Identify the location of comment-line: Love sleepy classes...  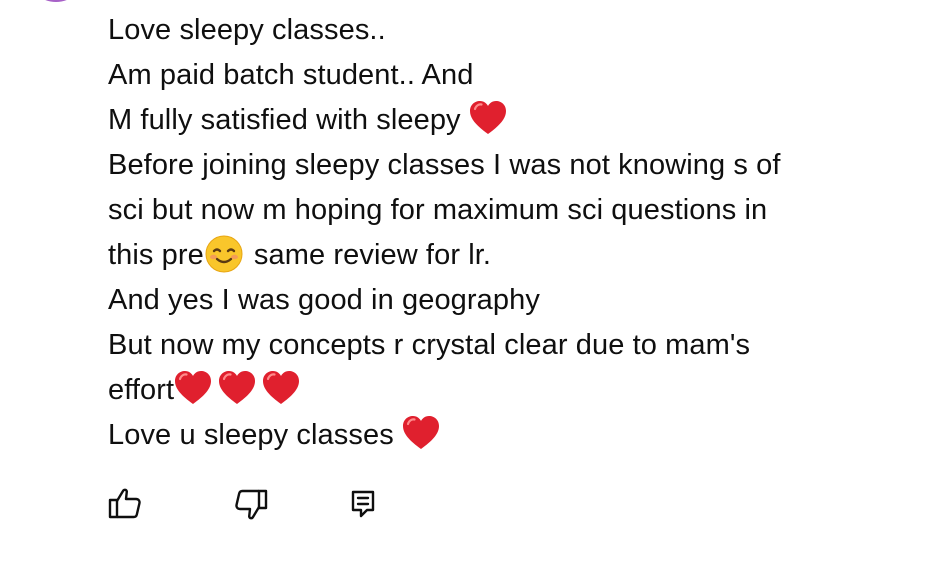
(247, 30).